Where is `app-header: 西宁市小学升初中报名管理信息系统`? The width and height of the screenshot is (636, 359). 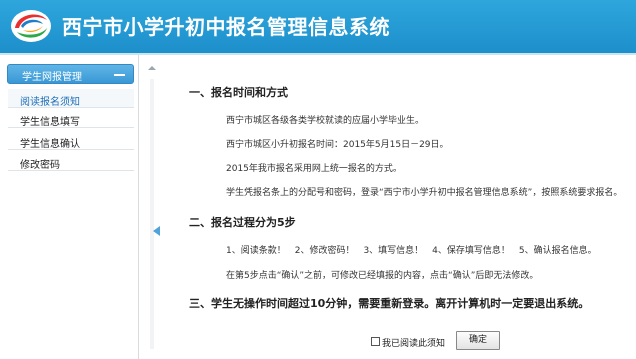
app-header: 西宁市小学升初中报名管理信息系统 is located at coordinates (318, 26).